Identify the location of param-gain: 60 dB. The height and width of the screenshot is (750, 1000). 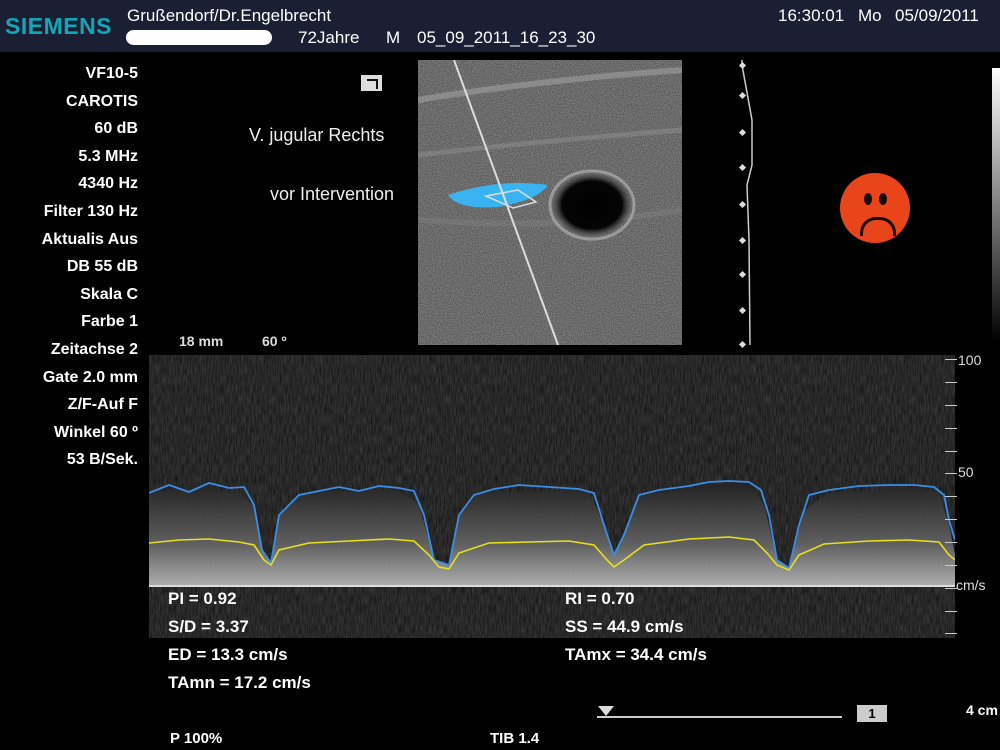
(116, 129).